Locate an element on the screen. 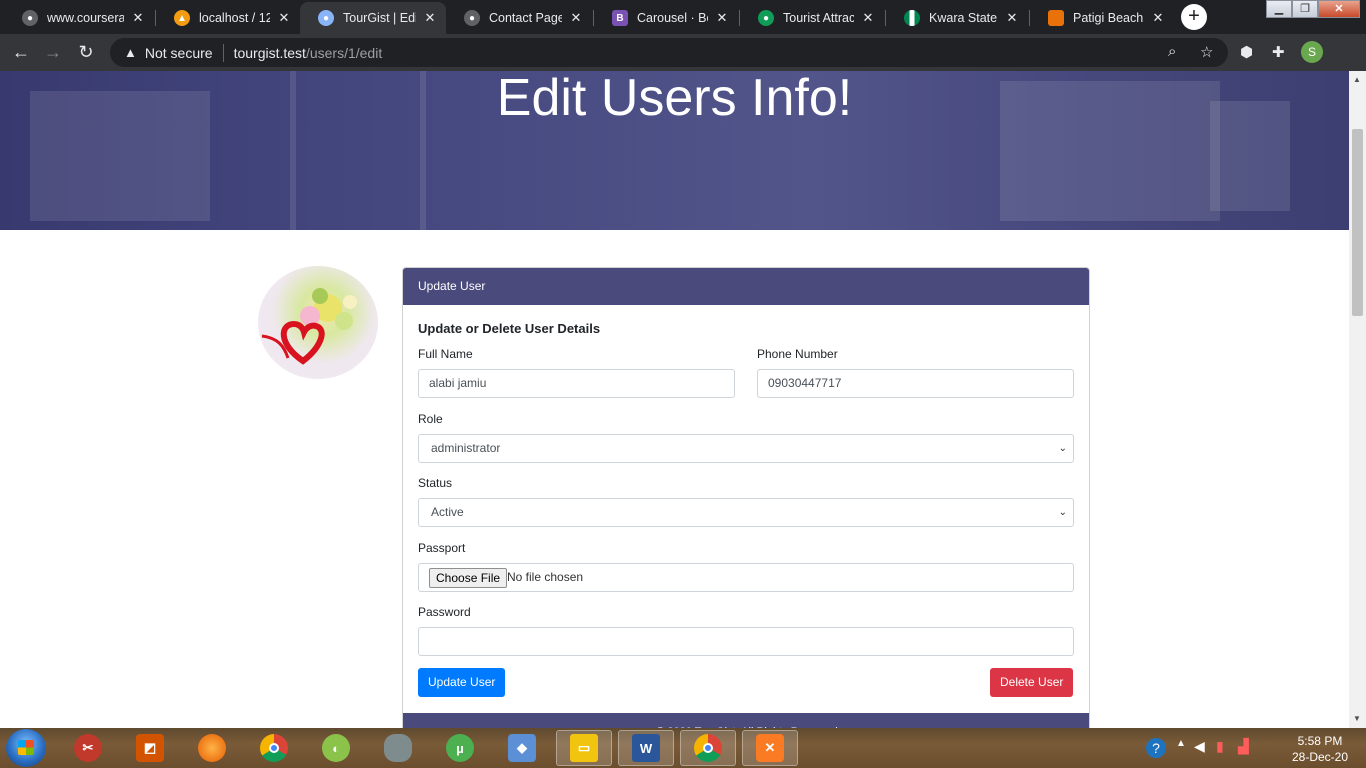  taskbar-word: W is located at coordinates (646, 748).